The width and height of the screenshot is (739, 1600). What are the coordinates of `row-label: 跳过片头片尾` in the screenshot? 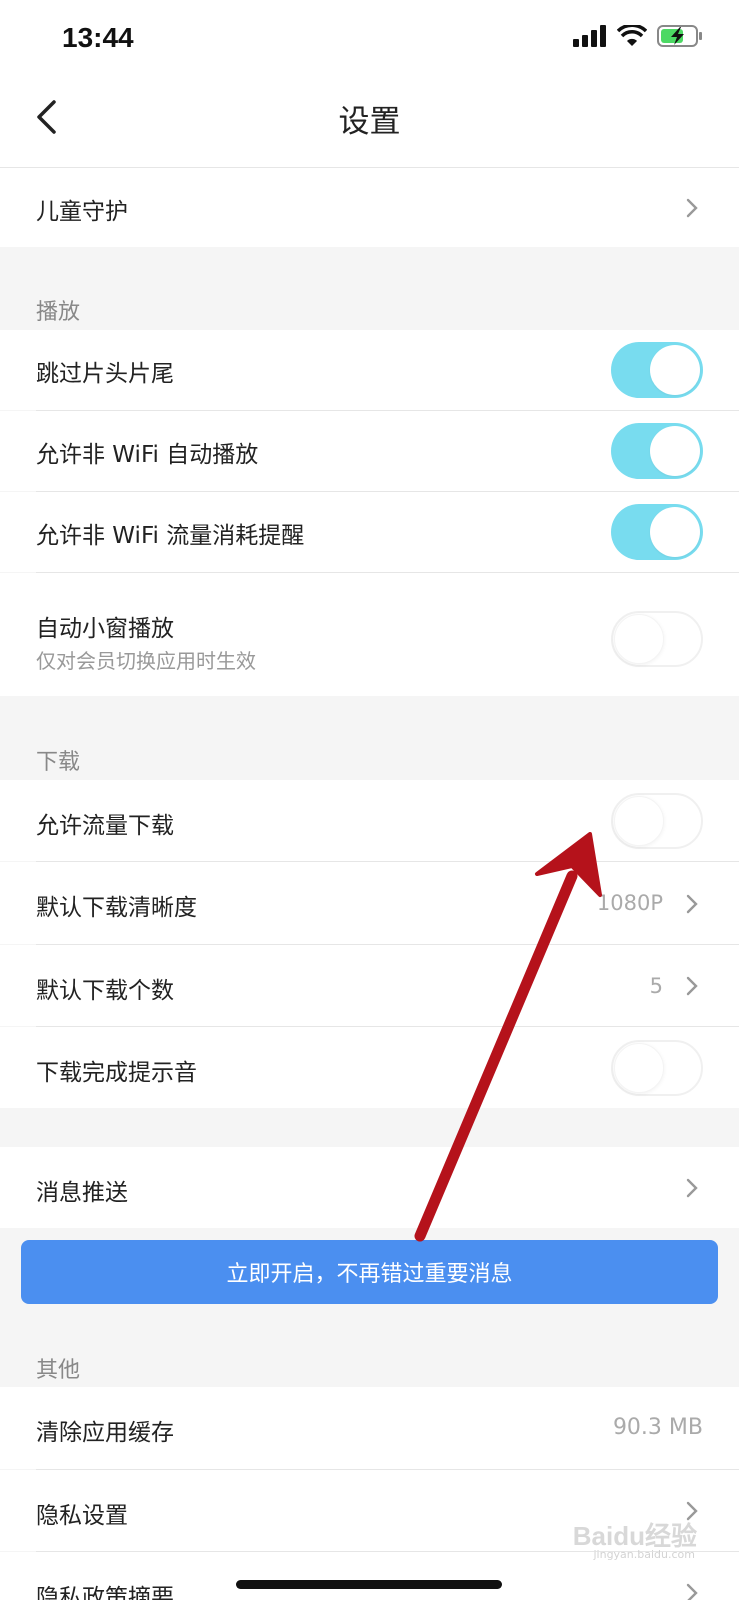 It's located at (105, 374).